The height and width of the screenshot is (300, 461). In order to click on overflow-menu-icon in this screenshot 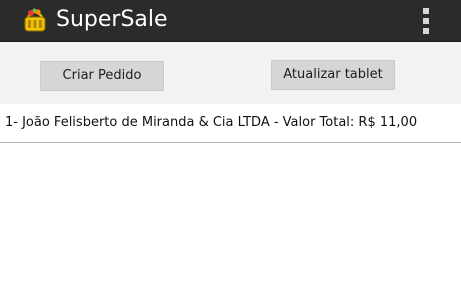, I will do `click(426, 11)`.